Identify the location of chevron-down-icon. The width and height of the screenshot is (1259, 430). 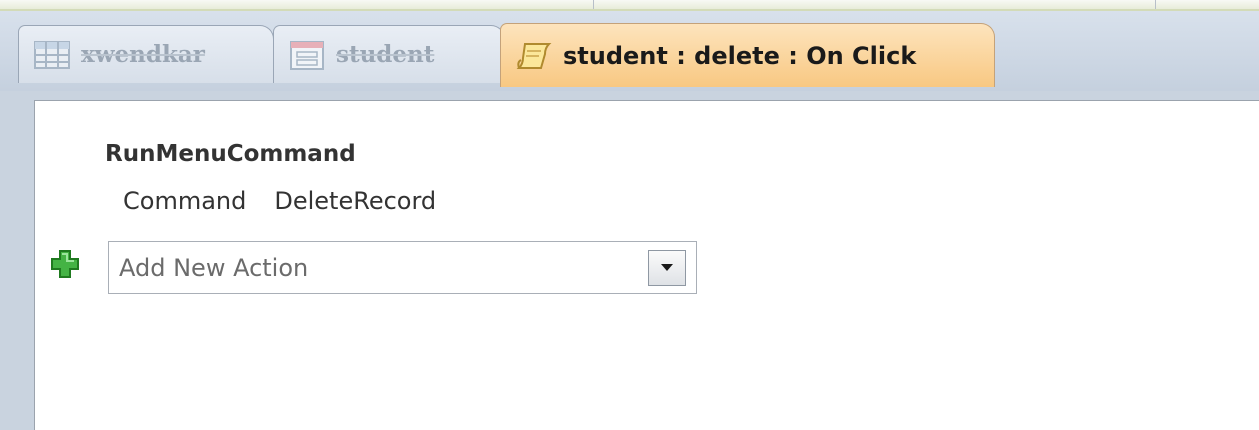
(667, 267).